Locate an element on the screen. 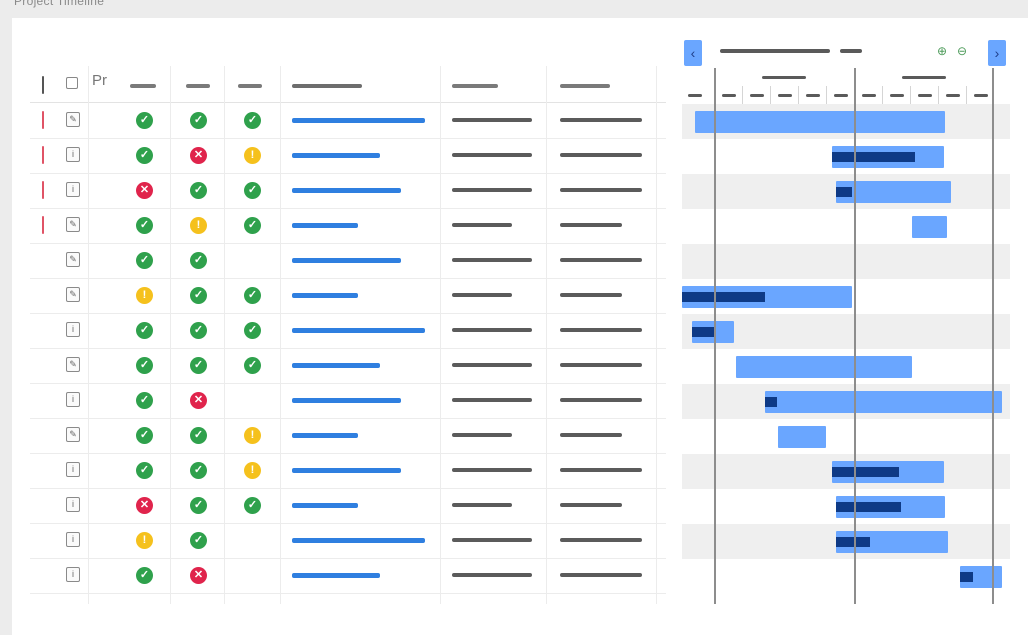  end-column-header is located at coordinates (585, 86).